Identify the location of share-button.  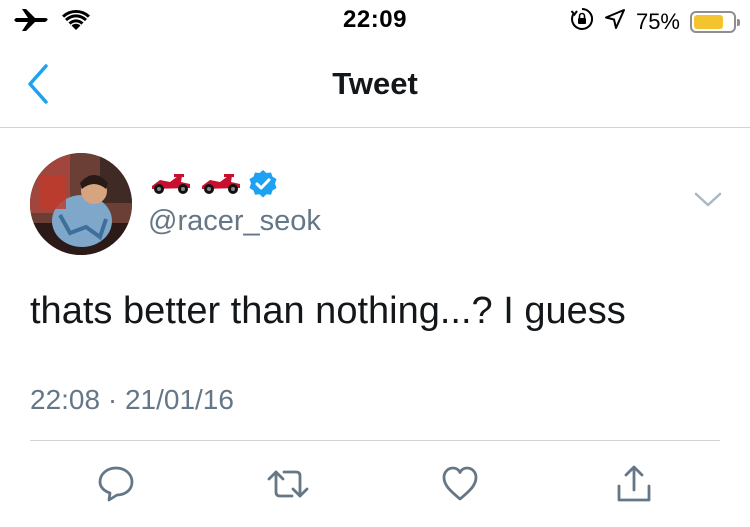
(634, 484).